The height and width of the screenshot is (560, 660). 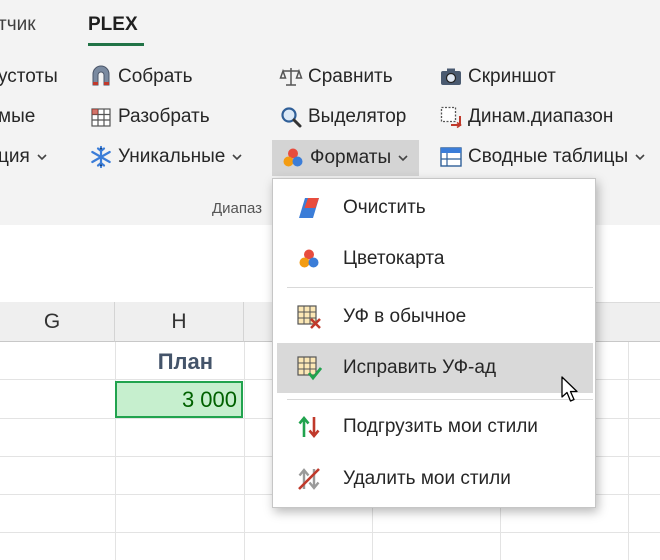 I want to click on compare-button: Сравнить, so click(x=335, y=77).